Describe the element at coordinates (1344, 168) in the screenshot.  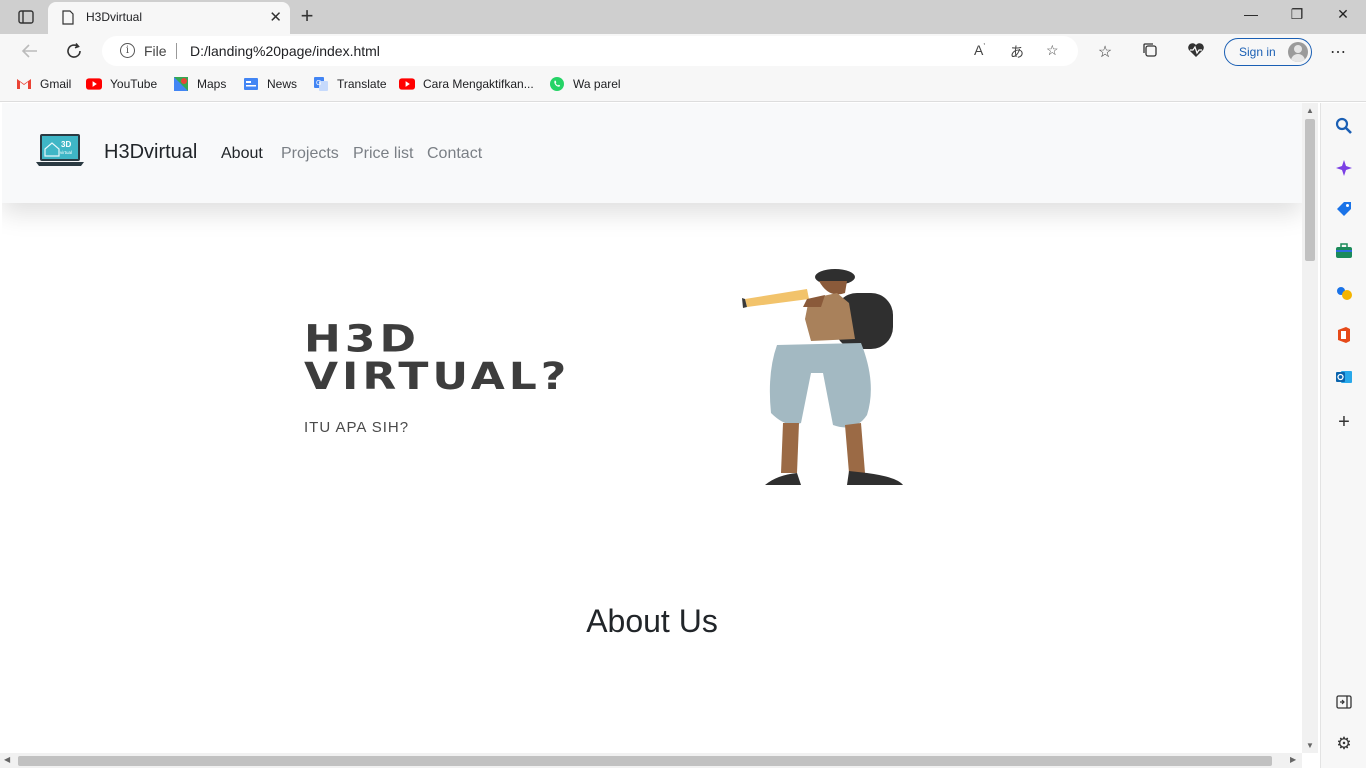
I see `copilot-sparkle-icon` at that location.